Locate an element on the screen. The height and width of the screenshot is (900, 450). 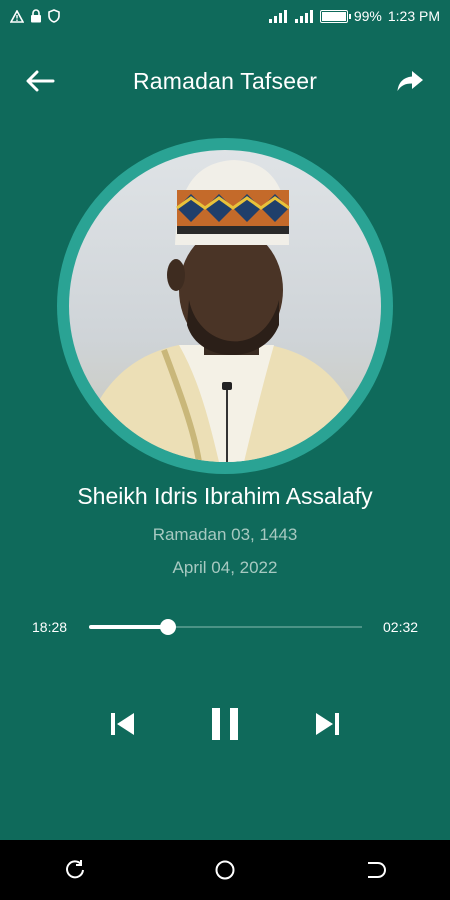
track-title: Sheikh Idris Ibrahim Assalafy is located at coordinates (225, 496).